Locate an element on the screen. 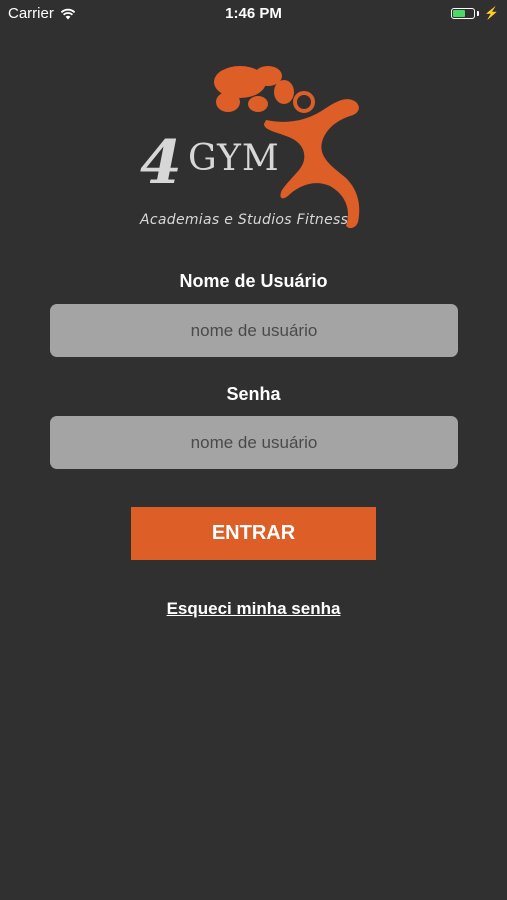  battery-icon is located at coordinates (463, 13).